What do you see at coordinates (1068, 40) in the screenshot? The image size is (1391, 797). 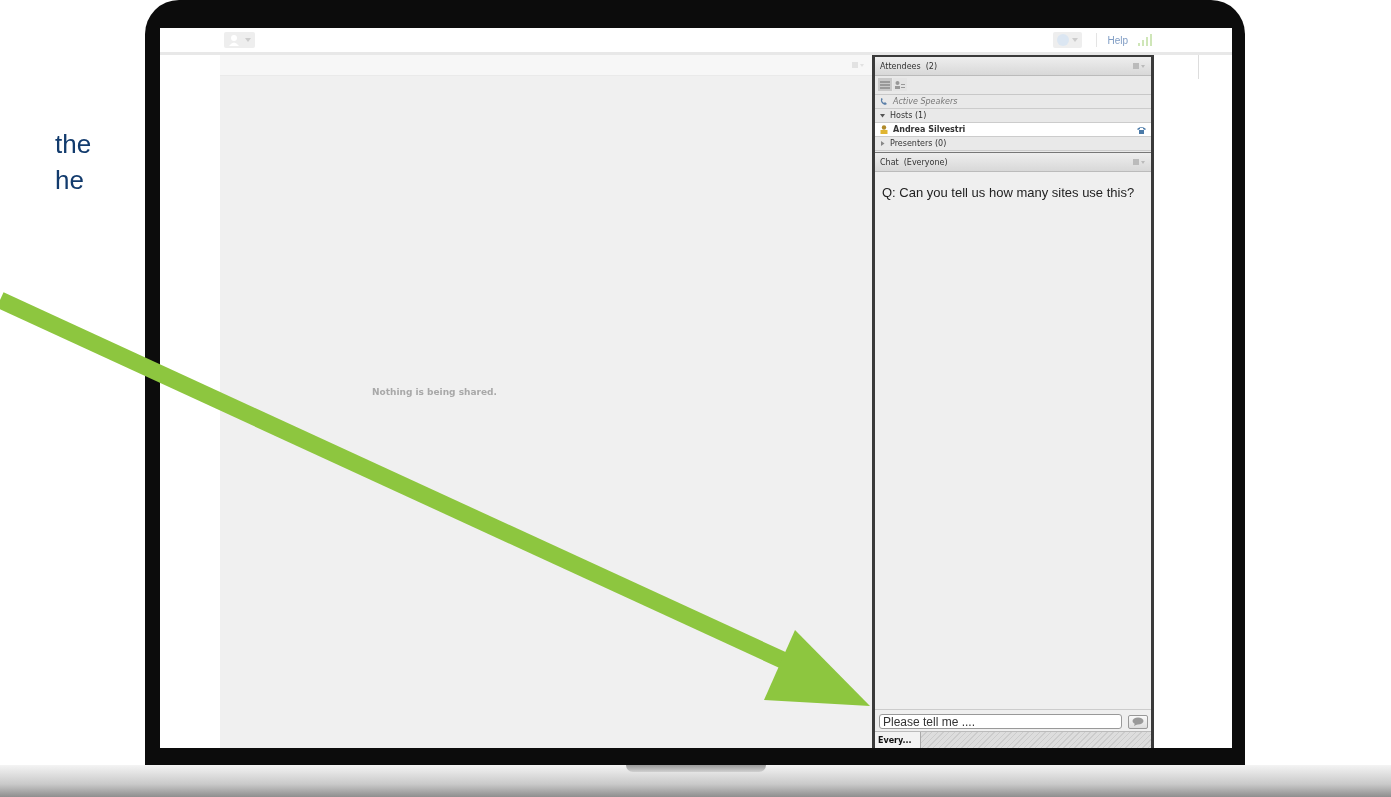 I see `info-button` at bounding box center [1068, 40].